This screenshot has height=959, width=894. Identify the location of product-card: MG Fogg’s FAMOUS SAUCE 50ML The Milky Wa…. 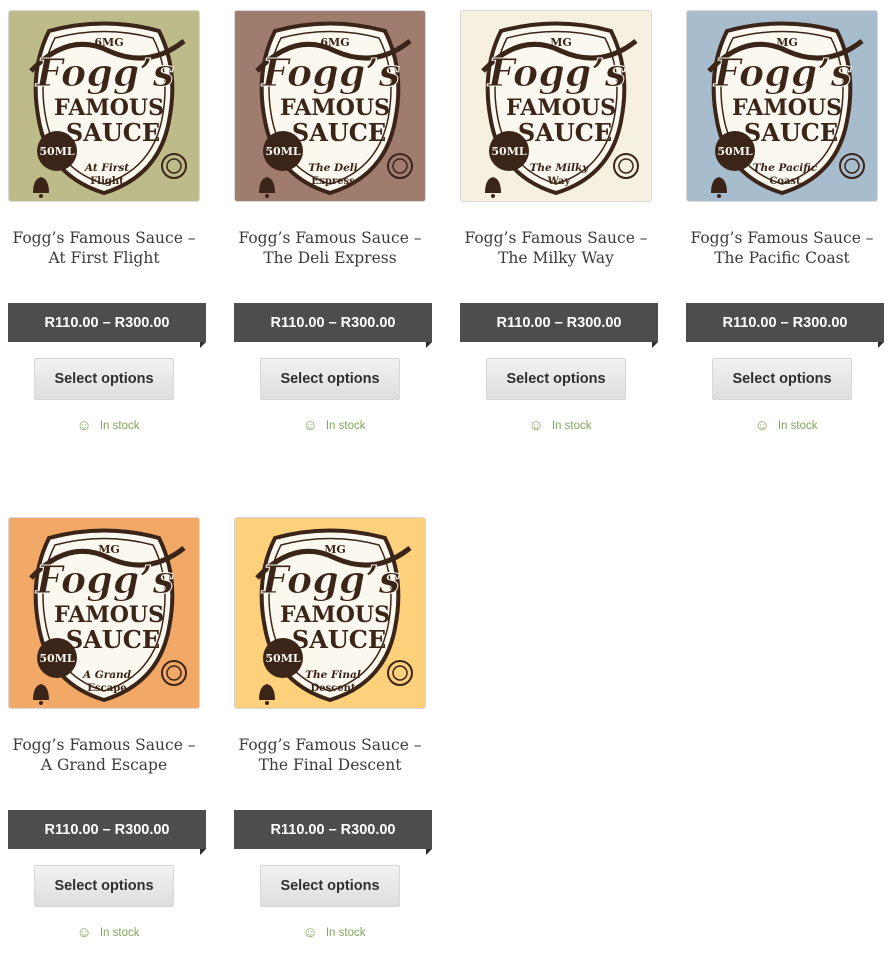
(559, 230).